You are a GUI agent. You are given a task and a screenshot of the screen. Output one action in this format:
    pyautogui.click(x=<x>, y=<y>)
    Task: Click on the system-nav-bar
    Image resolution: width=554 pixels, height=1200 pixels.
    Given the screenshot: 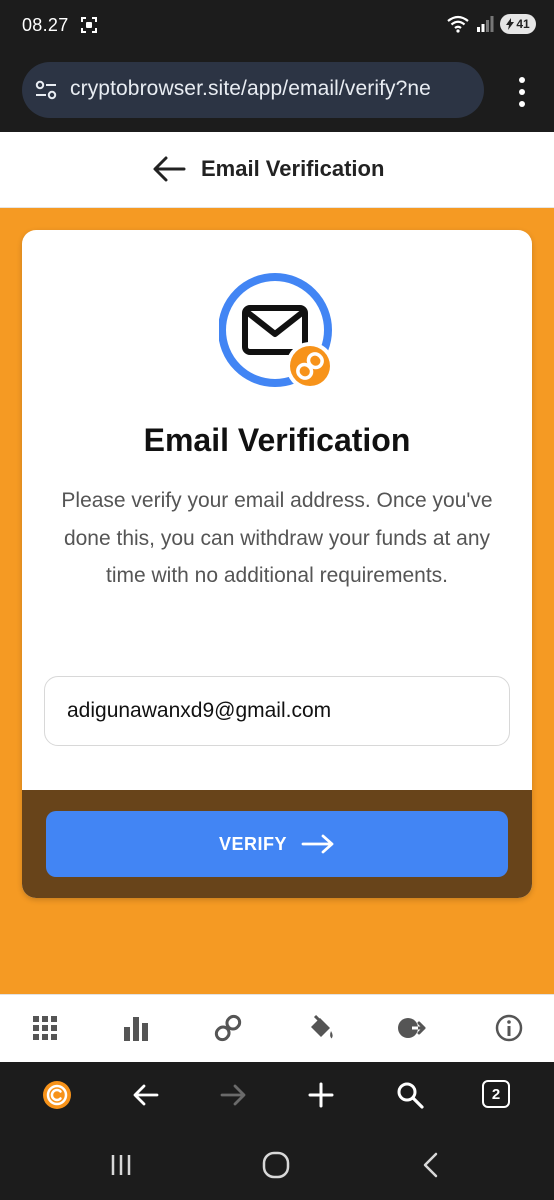 What is the action you would take?
    pyautogui.click(x=277, y=1165)
    